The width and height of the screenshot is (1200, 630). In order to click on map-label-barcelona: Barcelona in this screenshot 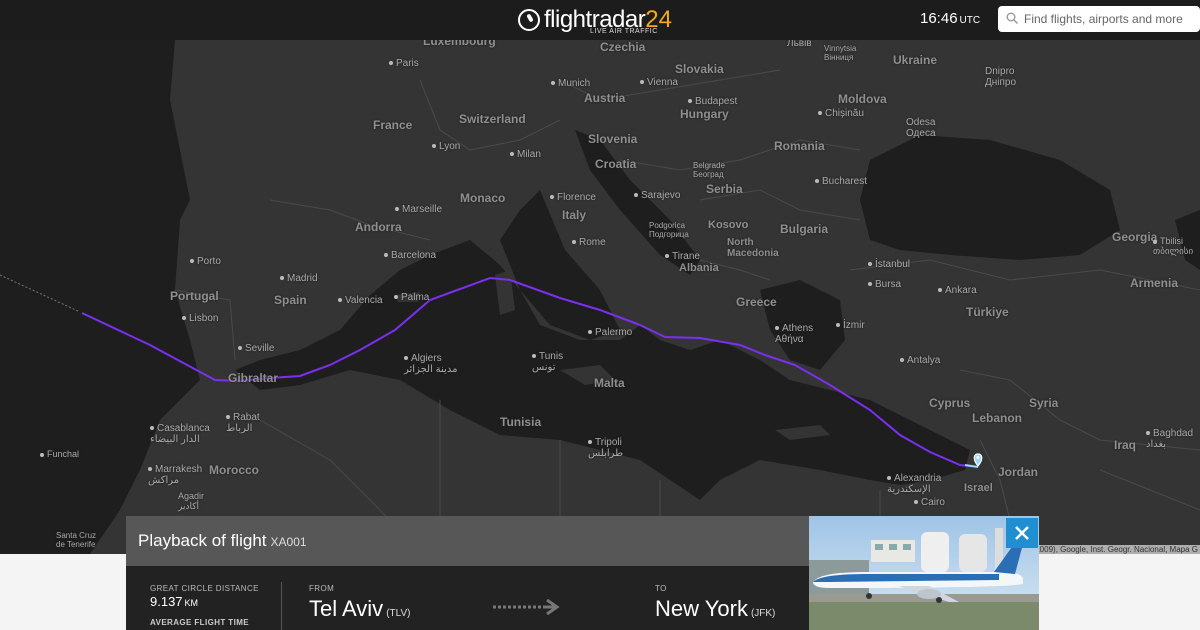, I will do `click(410, 255)`.